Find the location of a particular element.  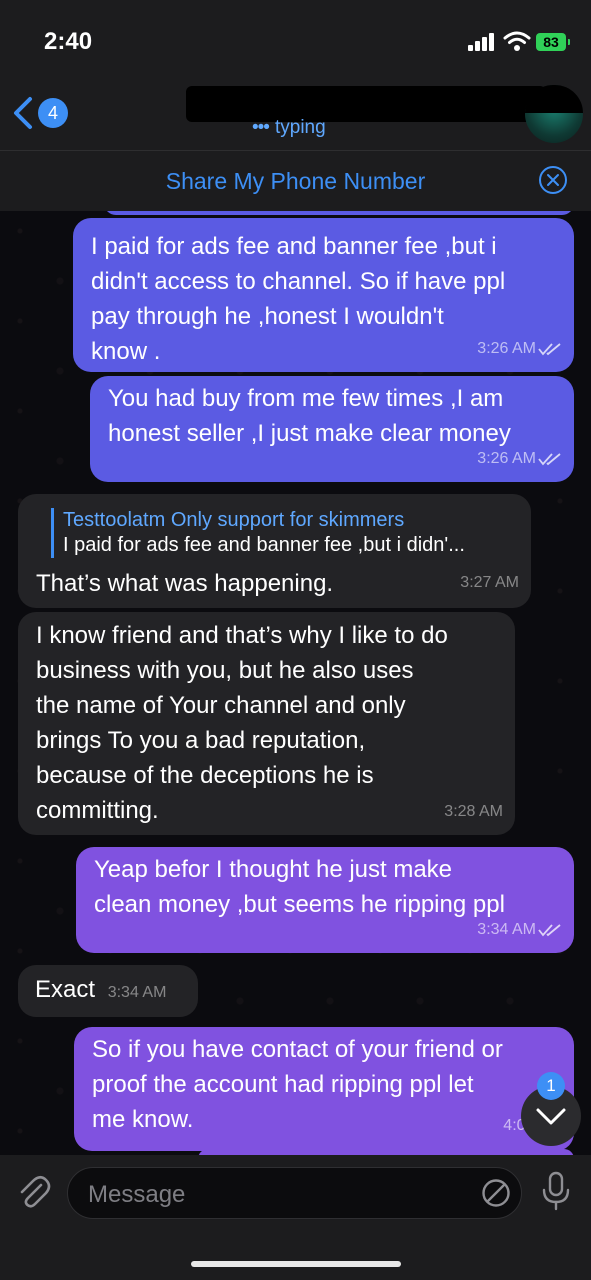

microphone-icon is located at coordinates (556, 1191).